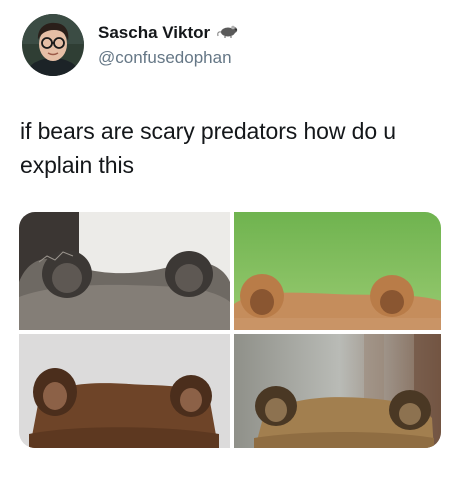 The width and height of the screenshot is (460, 478). I want to click on tweet-header: Sascha Viktor @confusedophan, so click(131, 45).